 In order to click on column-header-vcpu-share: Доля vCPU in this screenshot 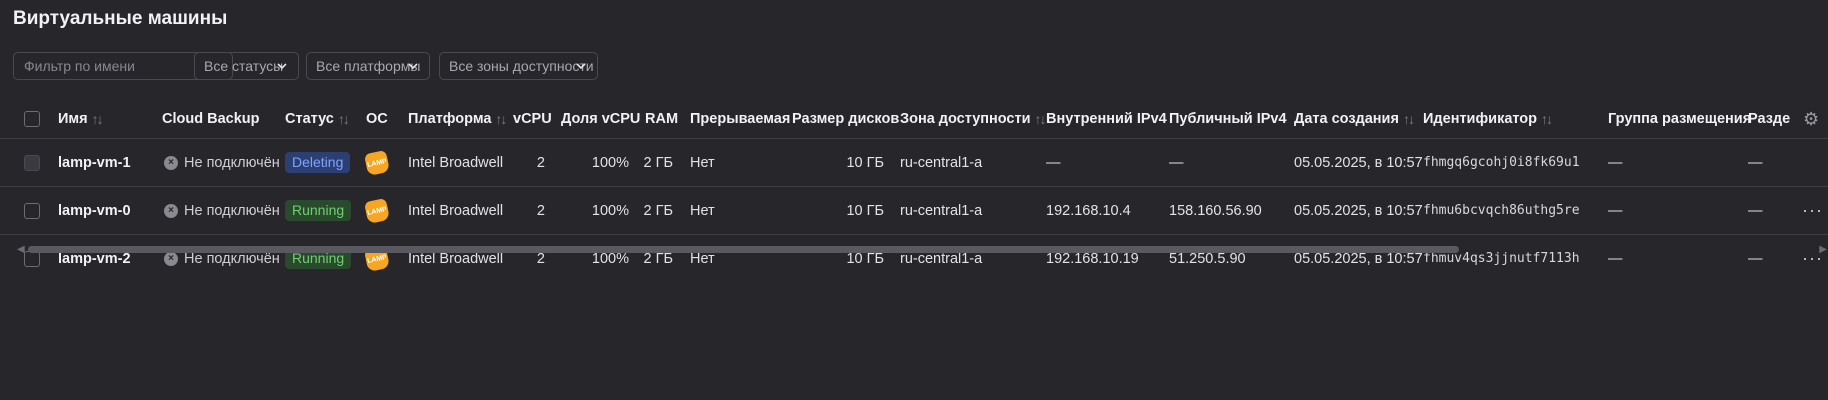, I will do `click(601, 119)`.